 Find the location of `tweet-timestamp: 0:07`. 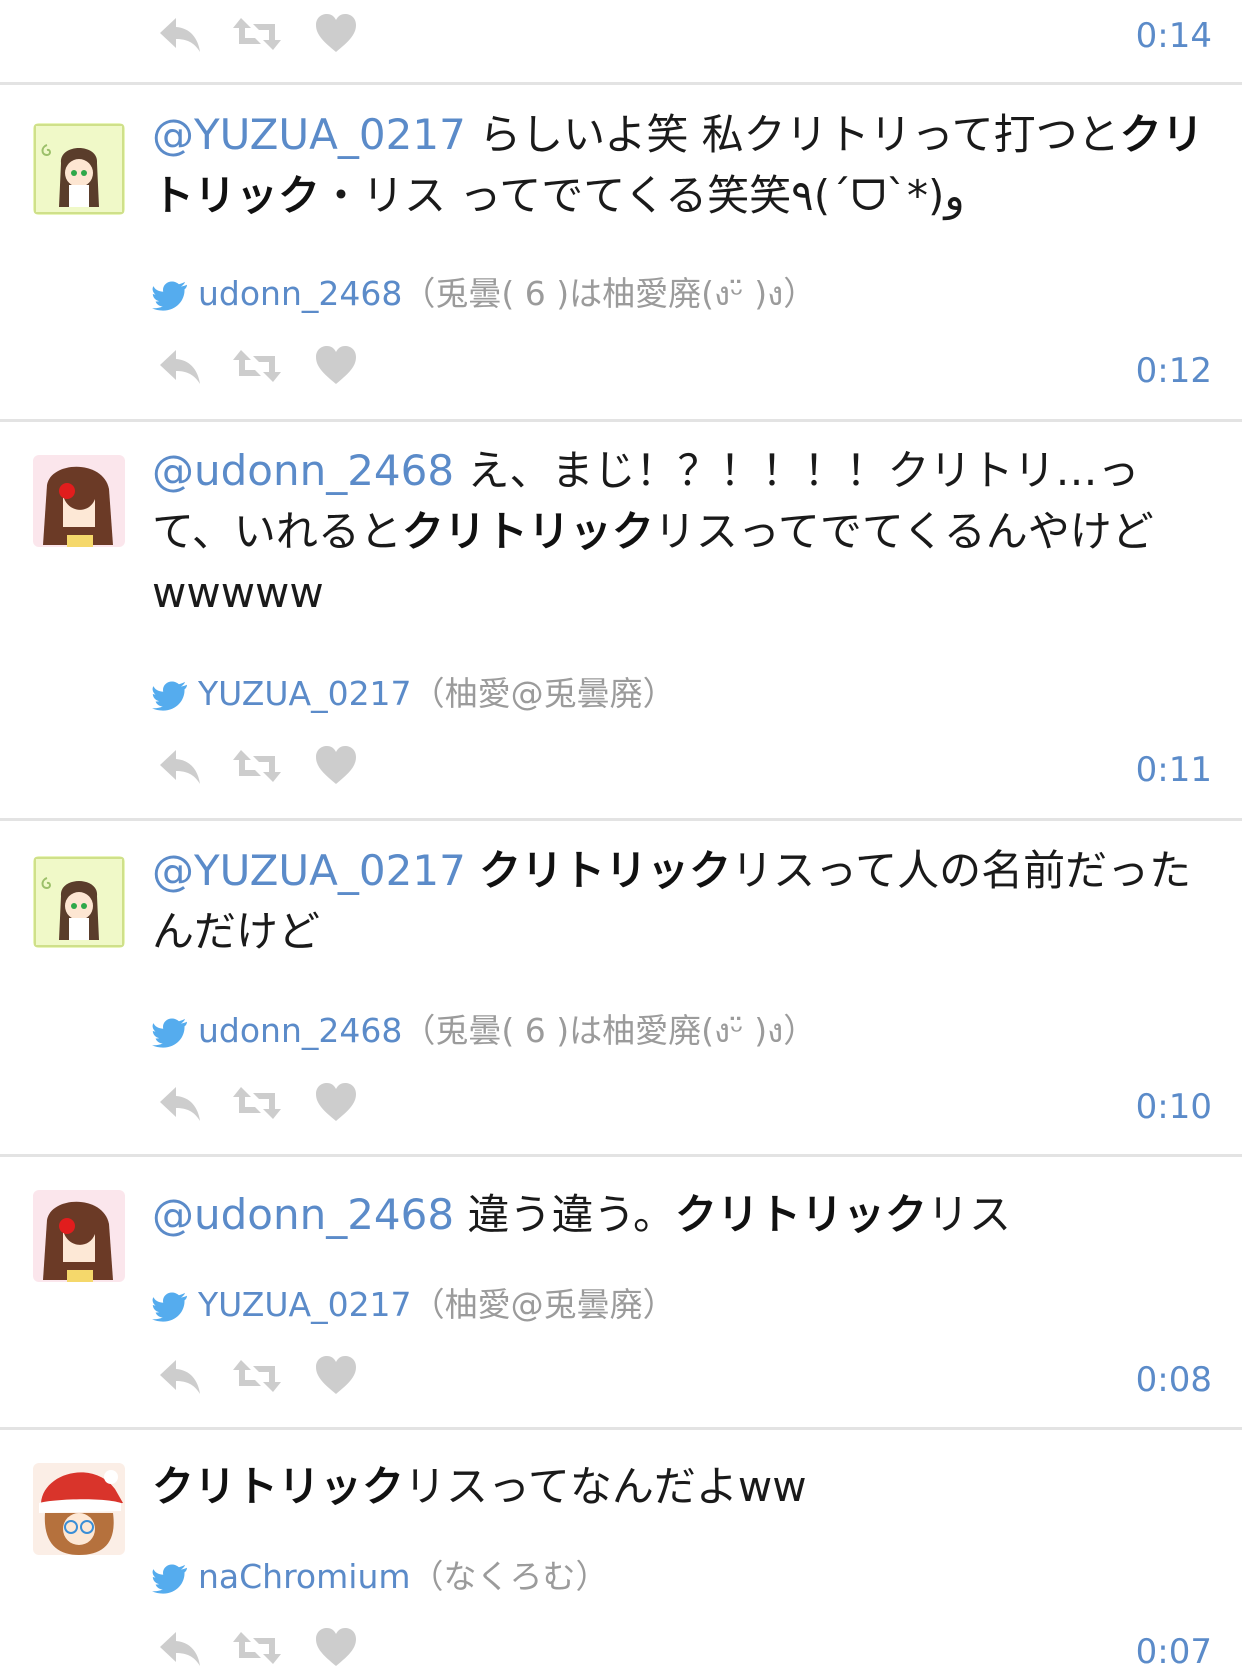

tweet-timestamp: 0:07 is located at coordinates (1174, 1652).